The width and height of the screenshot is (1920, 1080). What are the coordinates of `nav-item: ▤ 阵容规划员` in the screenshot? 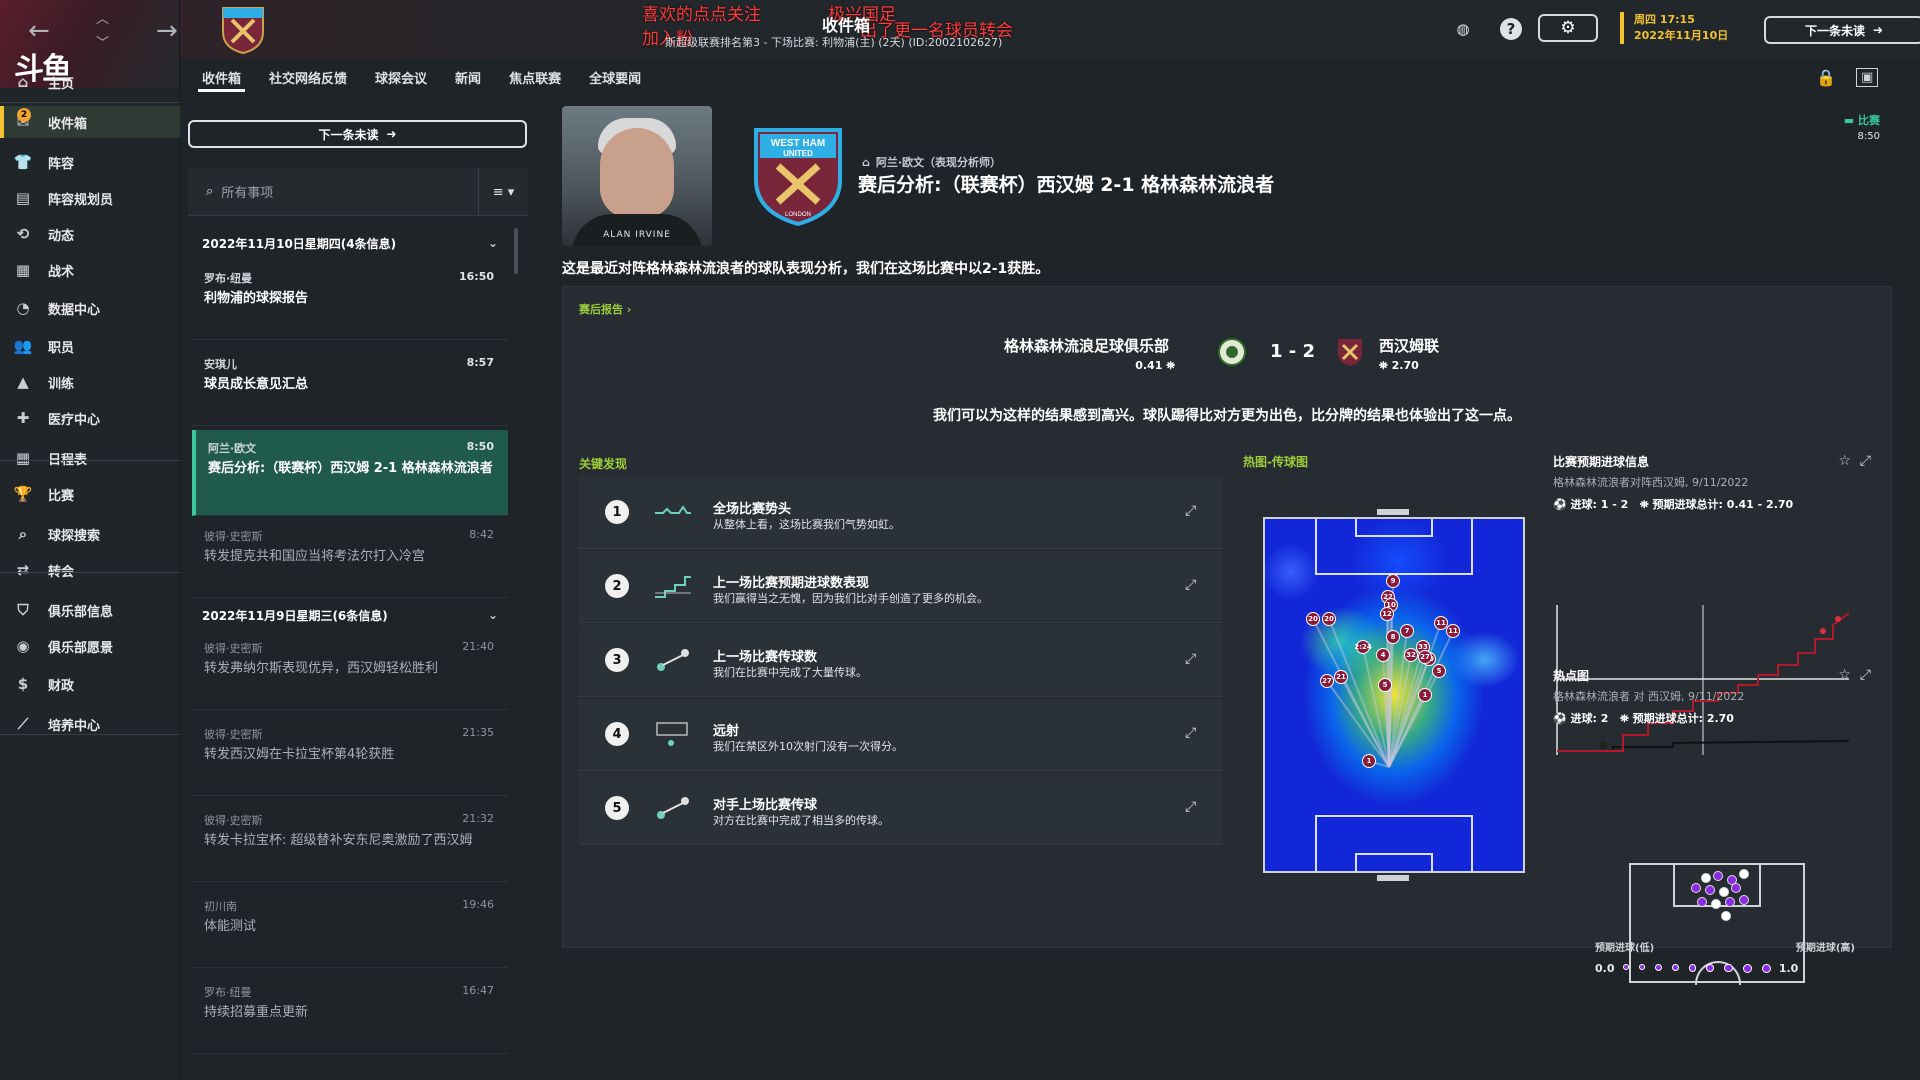 It's located at (90, 198).